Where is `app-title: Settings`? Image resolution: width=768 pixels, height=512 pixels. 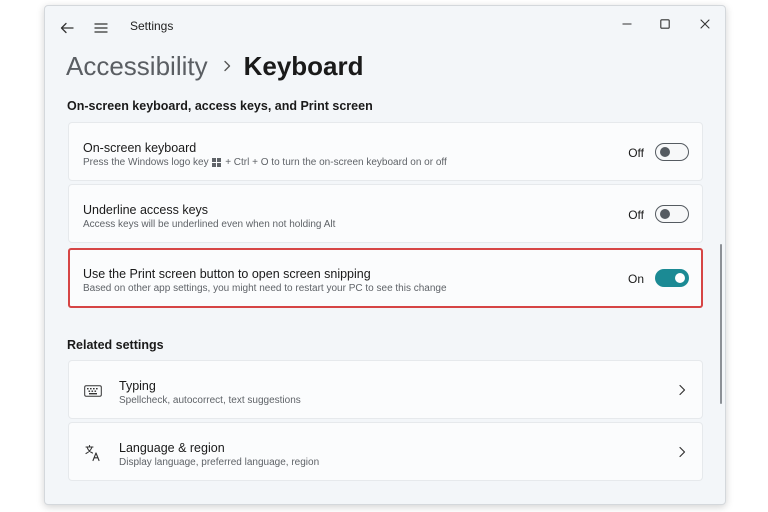
app-title: Settings is located at coordinates (152, 26).